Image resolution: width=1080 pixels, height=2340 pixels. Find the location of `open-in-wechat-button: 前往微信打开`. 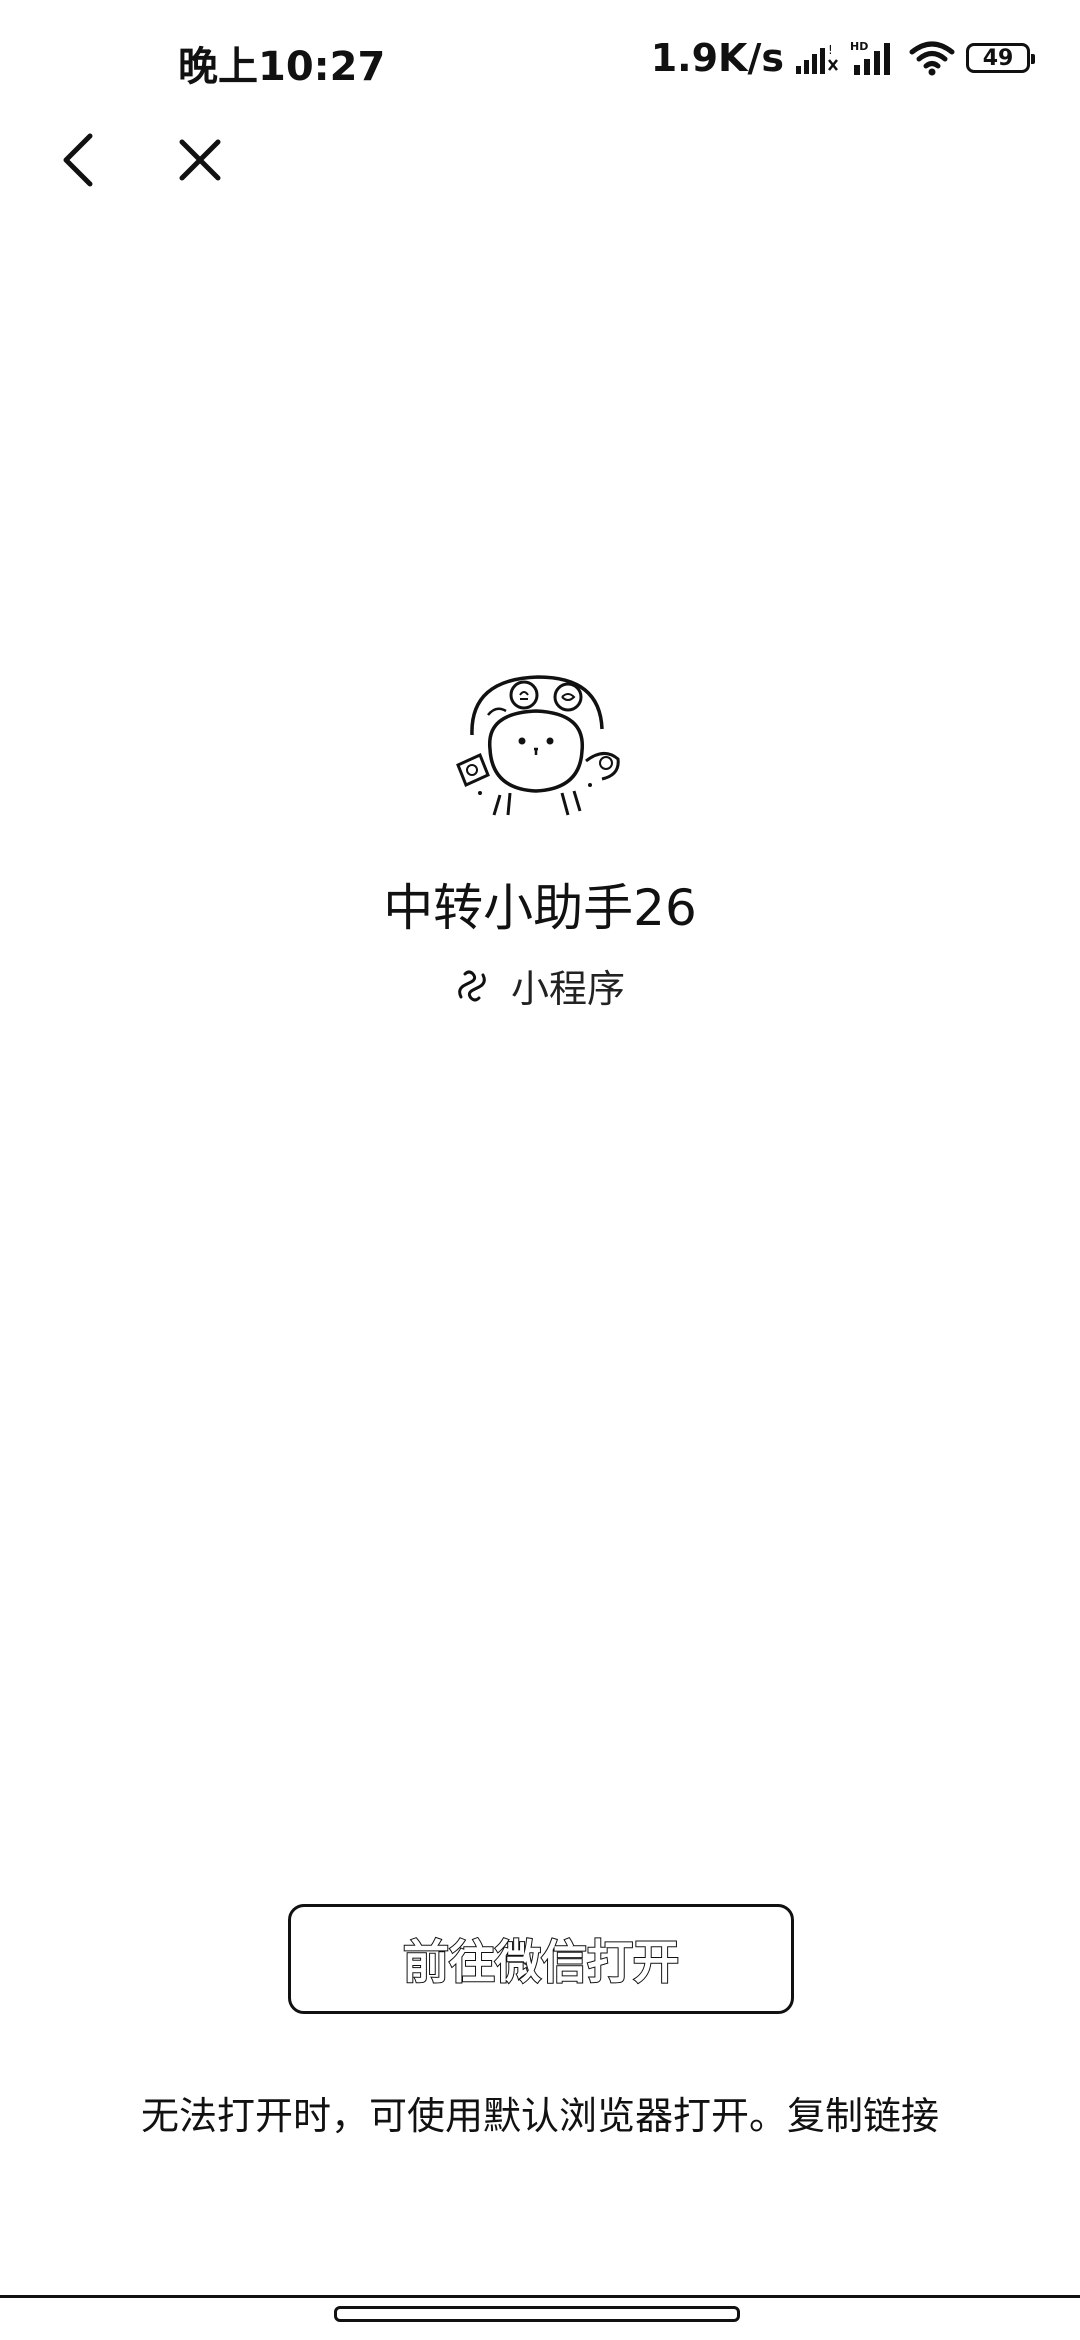

open-in-wechat-button: 前往微信打开 is located at coordinates (541, 1959).